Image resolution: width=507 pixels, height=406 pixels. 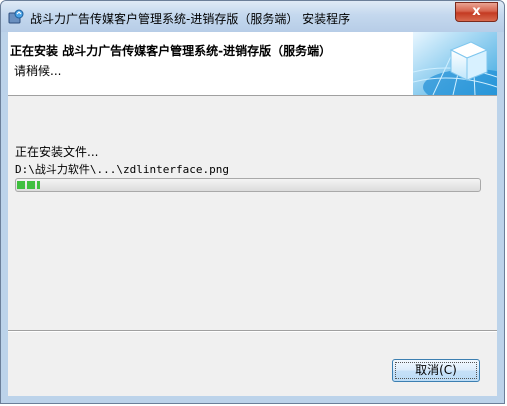 I want to click on current-file-path: D:\战斗力软件\...\zdlinterface.png, so click(x=122, y=169).